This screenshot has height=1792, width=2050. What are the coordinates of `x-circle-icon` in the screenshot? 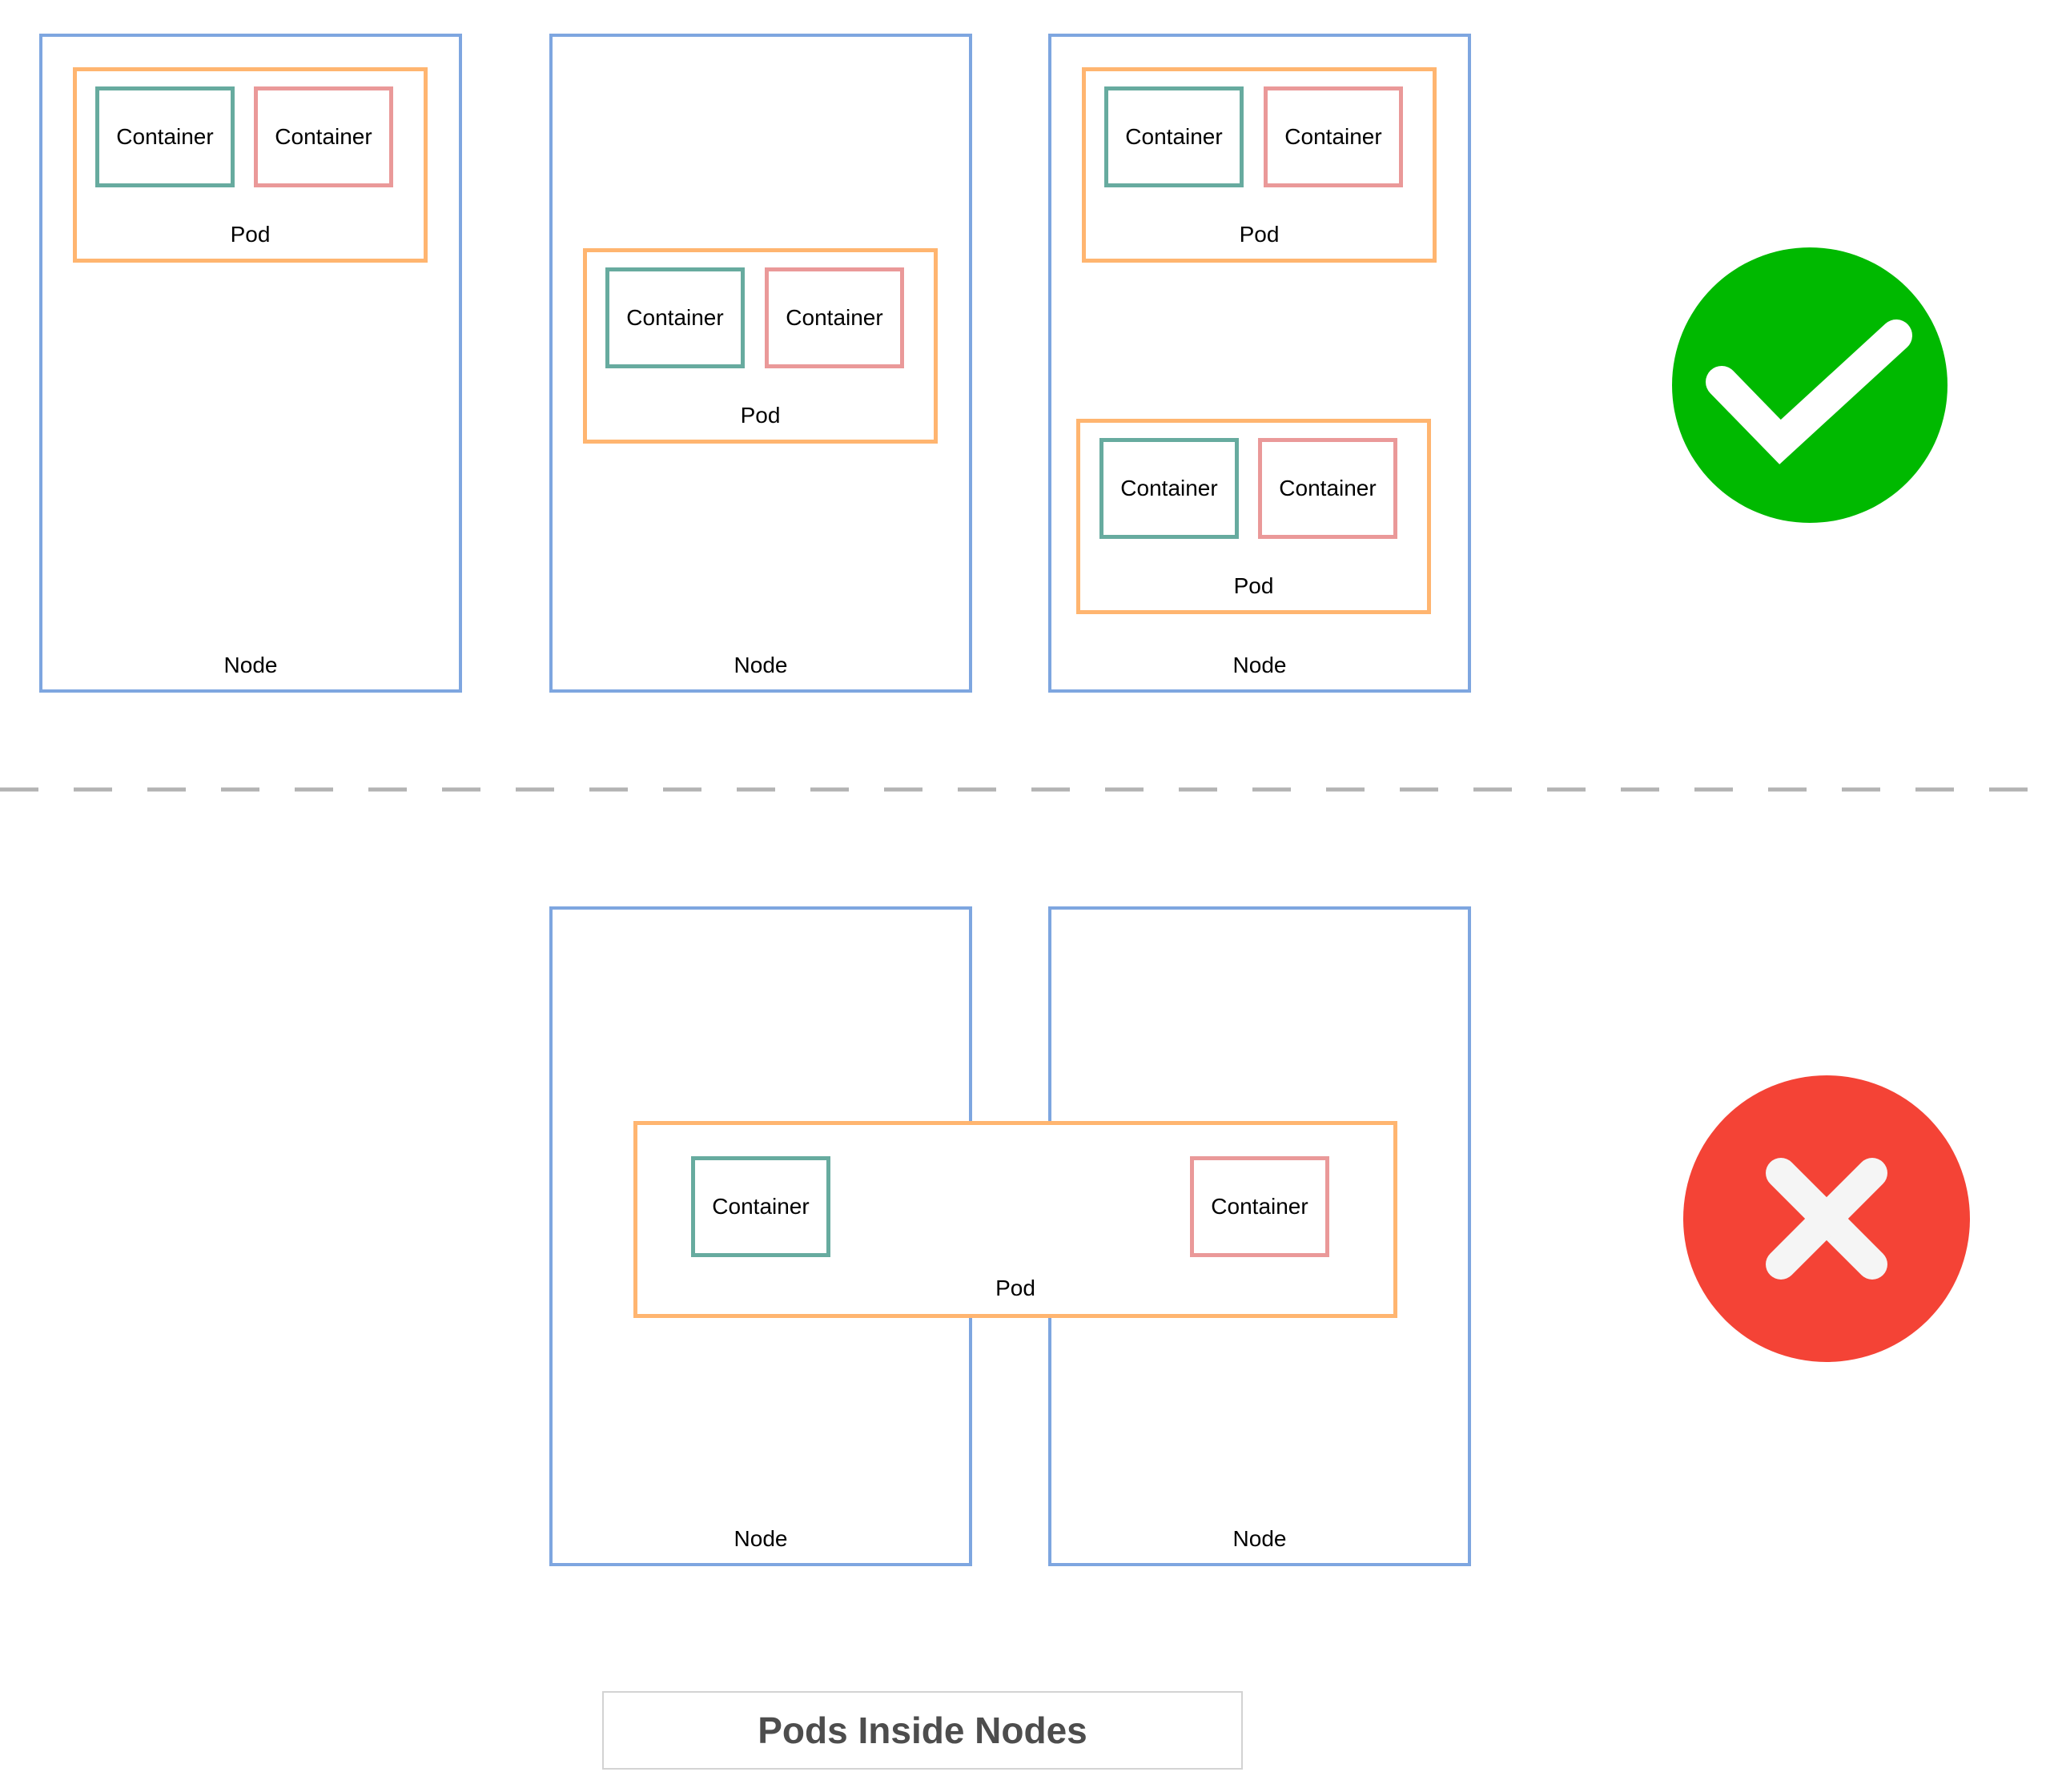 It's located at (1826, 1219).